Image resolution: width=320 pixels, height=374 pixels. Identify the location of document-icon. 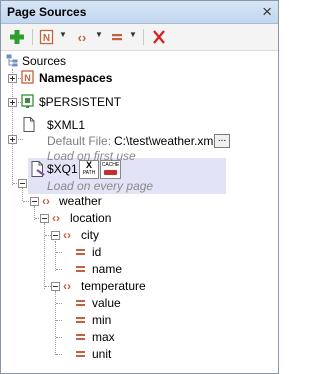
(29, 124).